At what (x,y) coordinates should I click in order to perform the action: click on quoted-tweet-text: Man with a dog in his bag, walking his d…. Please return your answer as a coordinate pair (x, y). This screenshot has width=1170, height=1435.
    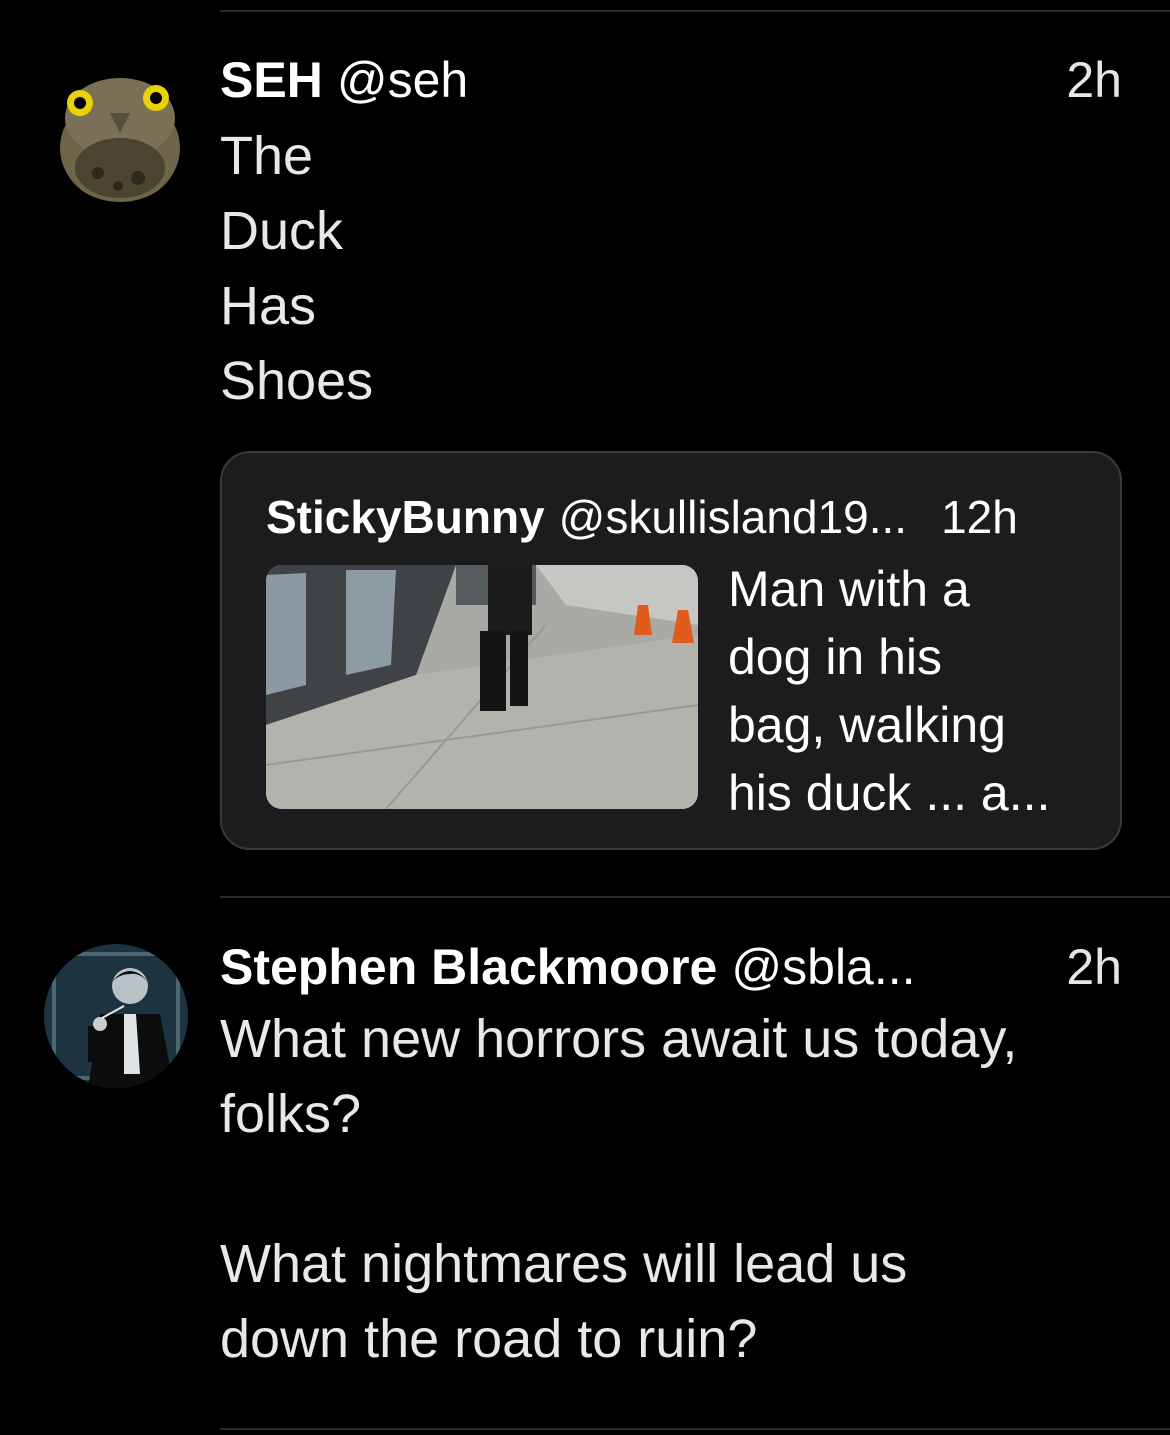
    Looking at the image, I should click on (889, 691).